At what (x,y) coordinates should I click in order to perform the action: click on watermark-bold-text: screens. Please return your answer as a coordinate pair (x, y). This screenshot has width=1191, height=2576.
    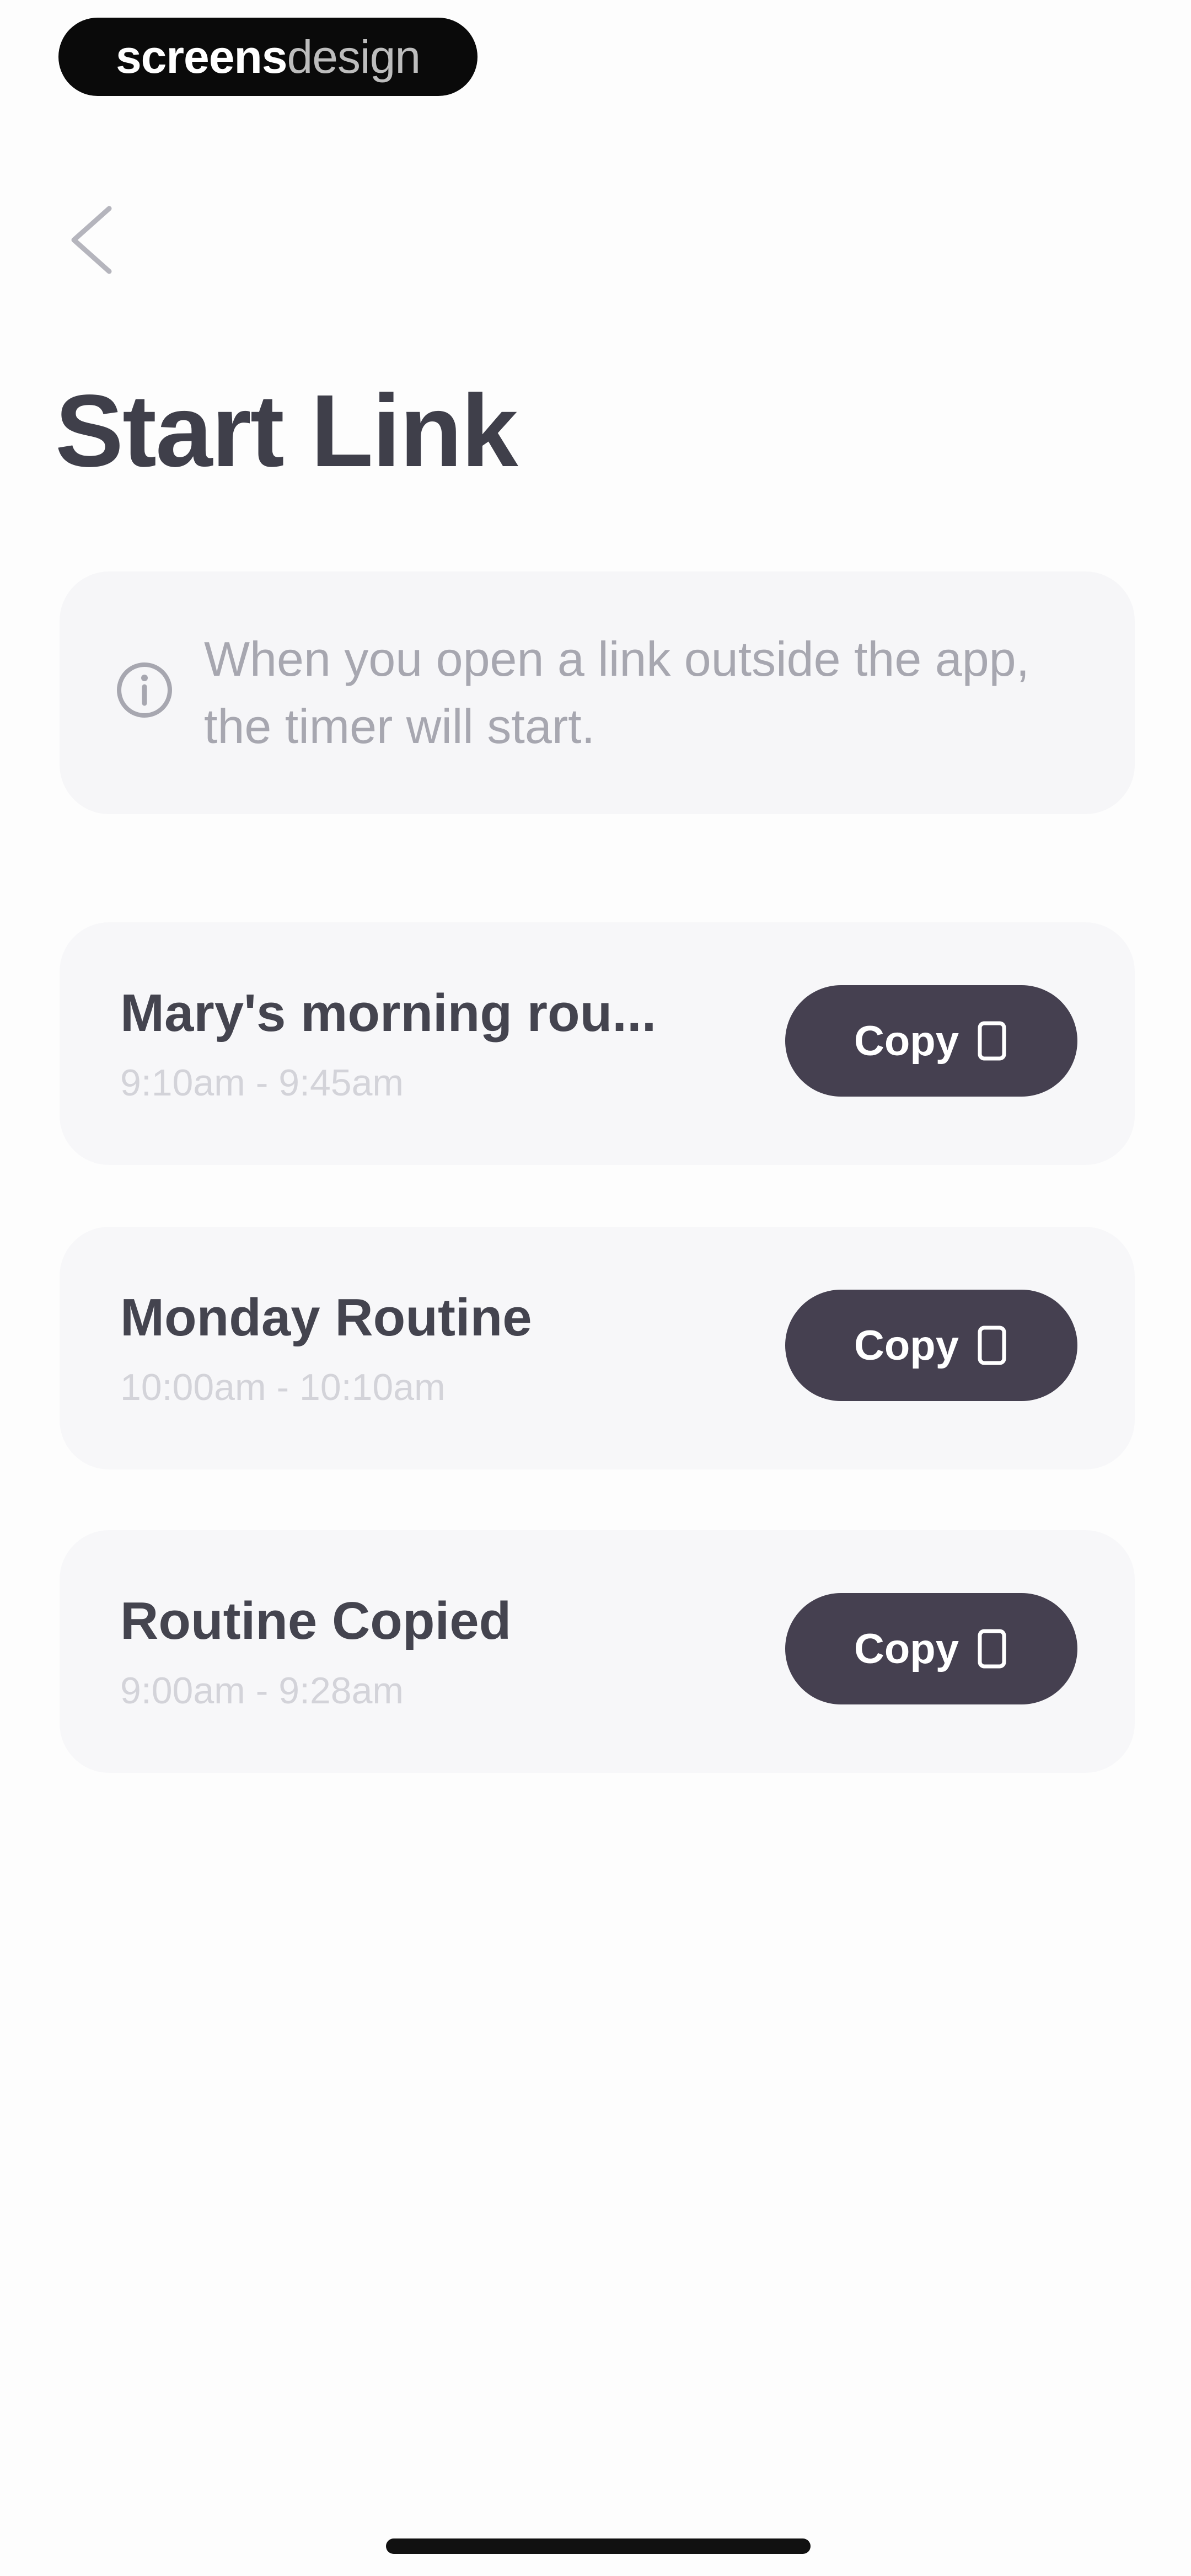
    Looking at the image, I should click on (201, 56).